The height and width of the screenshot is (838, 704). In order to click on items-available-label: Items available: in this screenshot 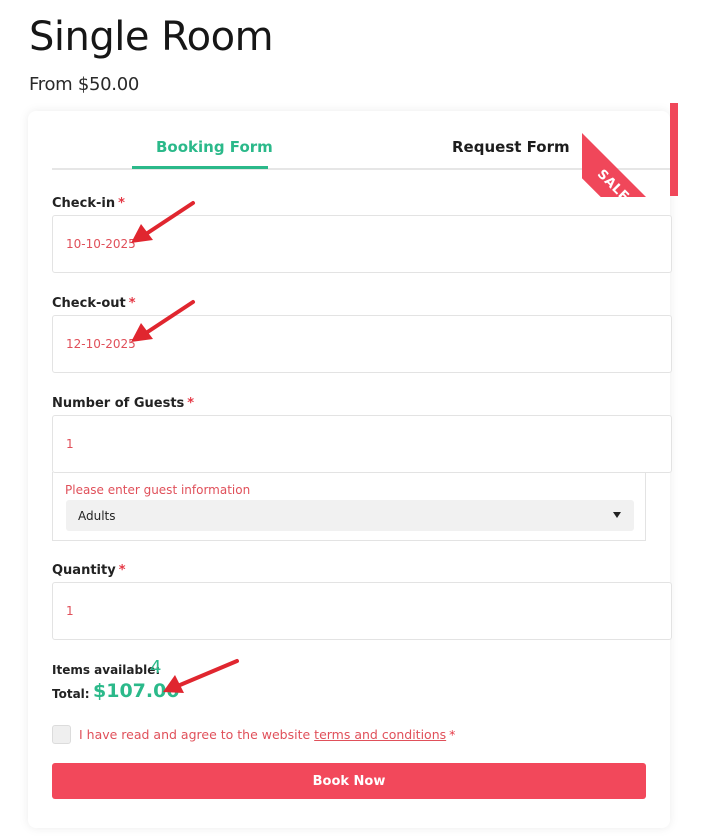, I will do `click(106, 670)`.